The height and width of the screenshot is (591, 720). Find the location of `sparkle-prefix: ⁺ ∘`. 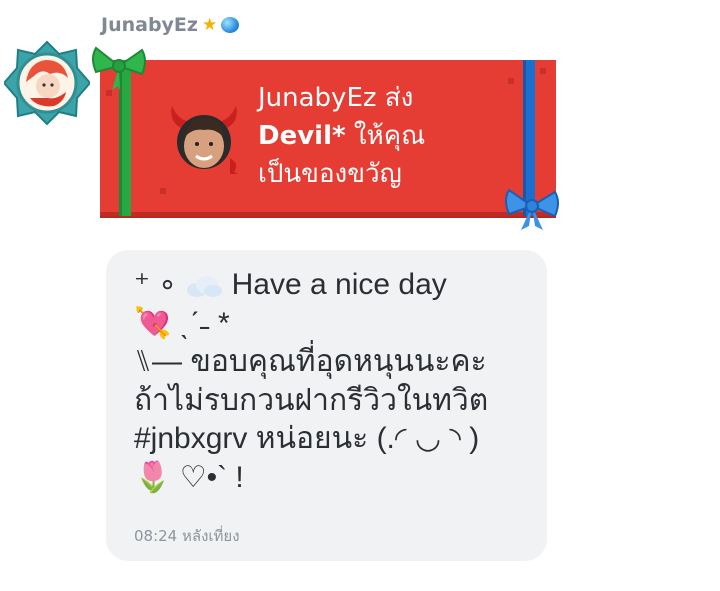

sparkle-prefix: ⁺ ∘ is located at coordinates (160, 284).